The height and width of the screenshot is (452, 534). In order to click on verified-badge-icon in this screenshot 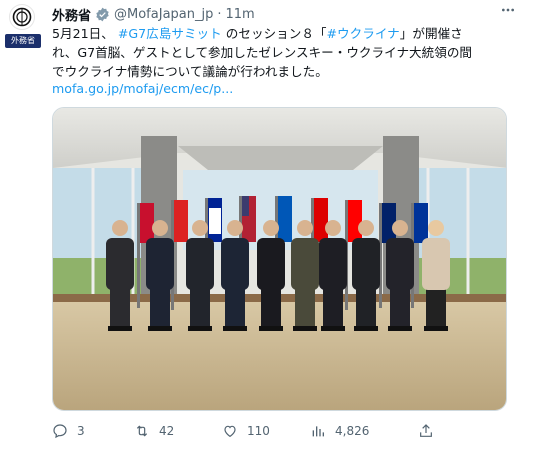, I will do `click(102, 14)`.